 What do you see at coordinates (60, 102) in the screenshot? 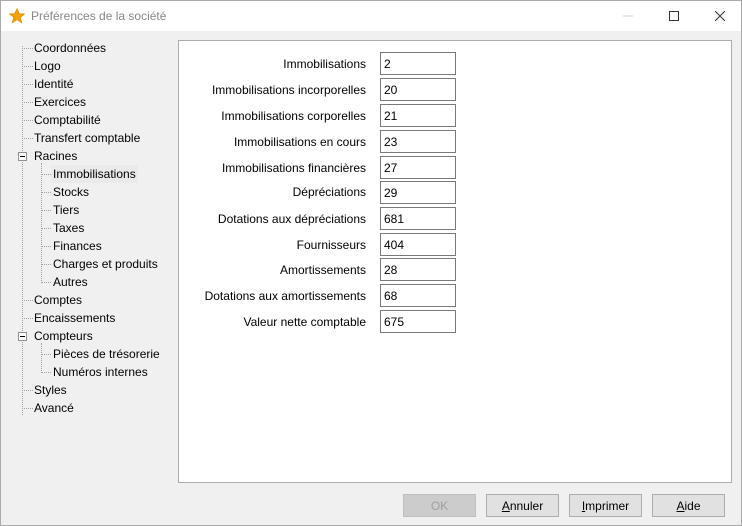
I see `tree-item-exercices: Exercices` at bounding box center [60, 102].